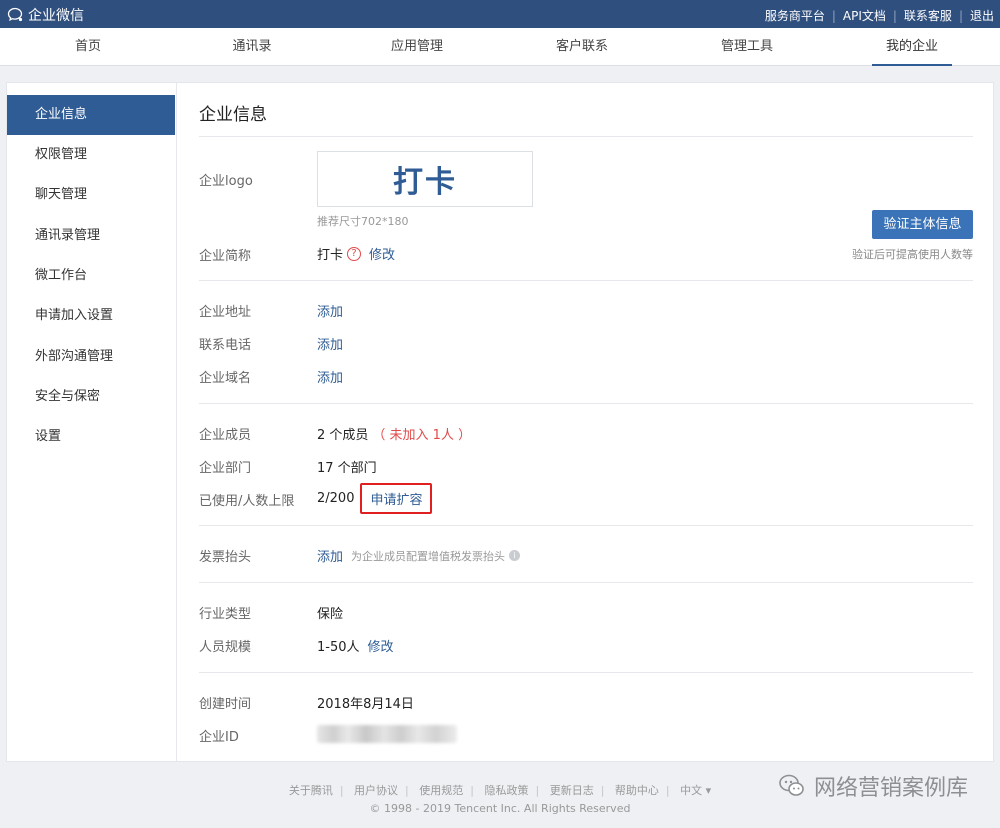  I want to click on logo-size-hint: 推荐尺寸702*180, so click(363, 221).